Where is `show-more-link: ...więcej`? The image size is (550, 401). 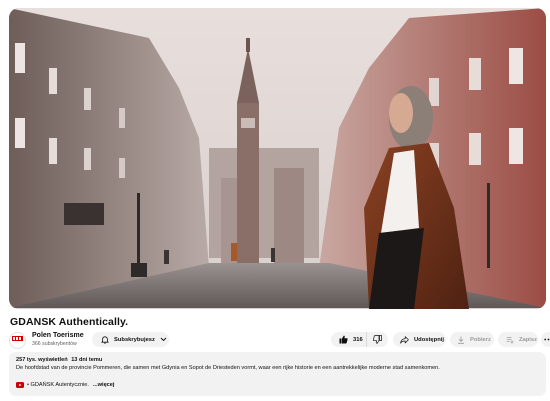 show-more-link: ...więcej is located at coordinates (103, 385).